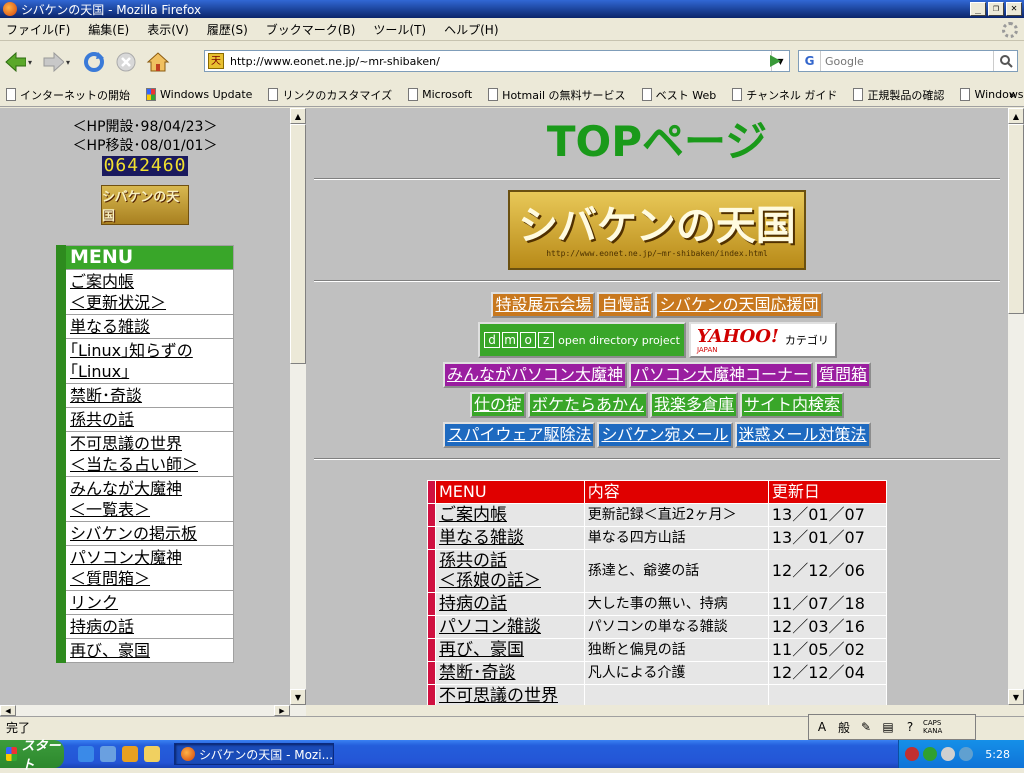 The width and height of the screenshot is (1024, 773). Describe the element at coordinates (145, 127) in the screenshot. I see `hp-open-date: ＜HP開設･98/04/23＞` at that location.